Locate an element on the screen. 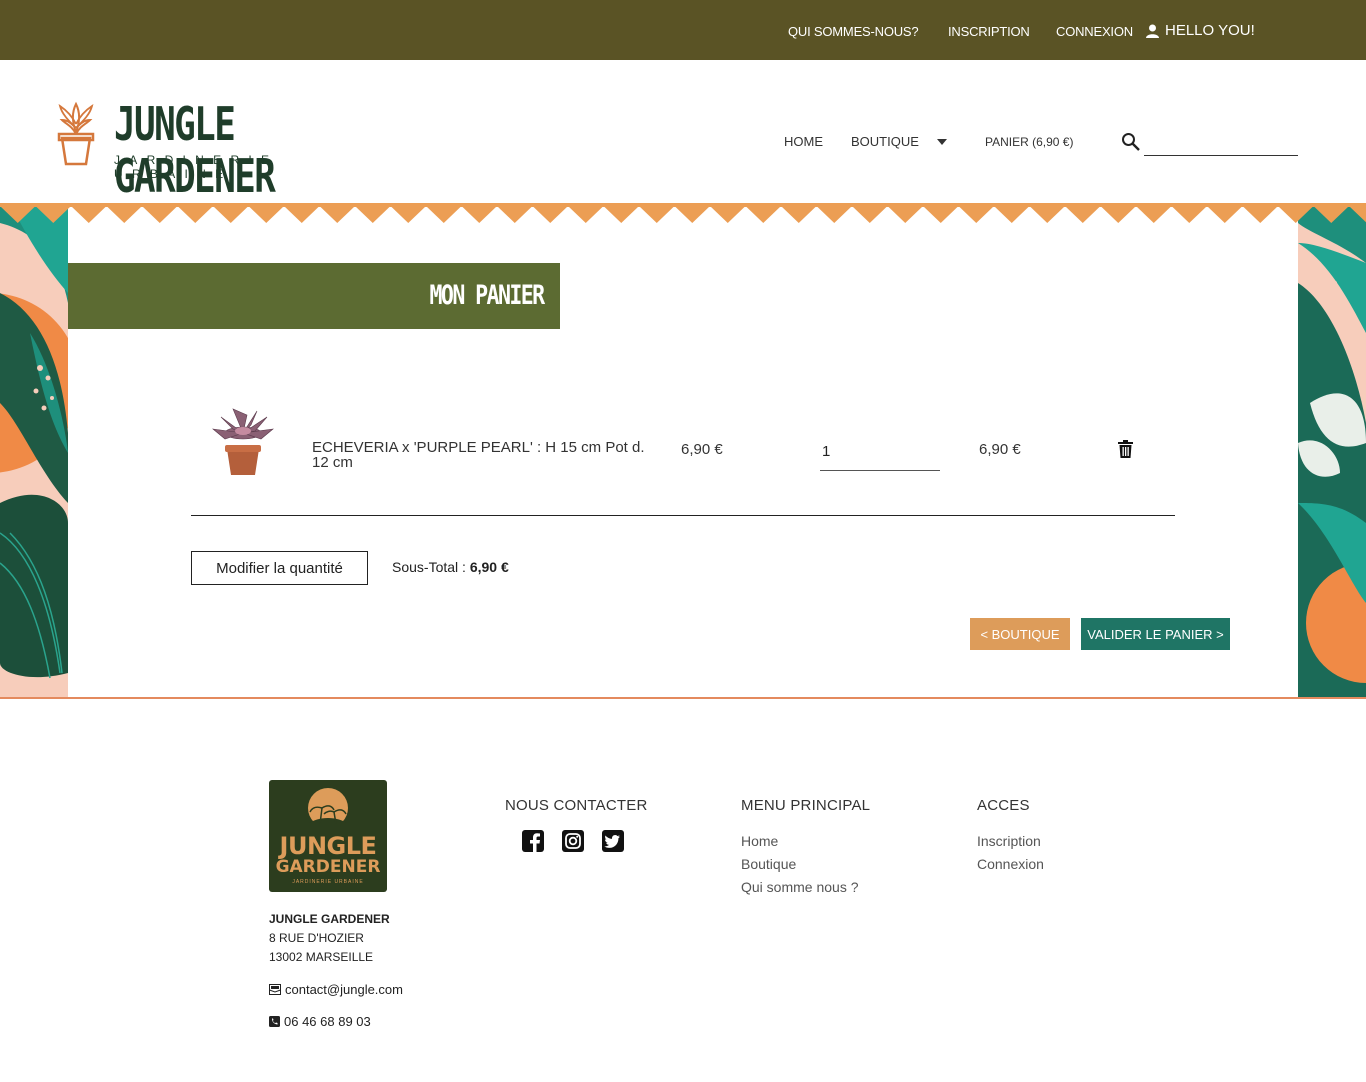 This screenshot has height=1082, width=1366. search-input is located at coordinates (1221, 147).